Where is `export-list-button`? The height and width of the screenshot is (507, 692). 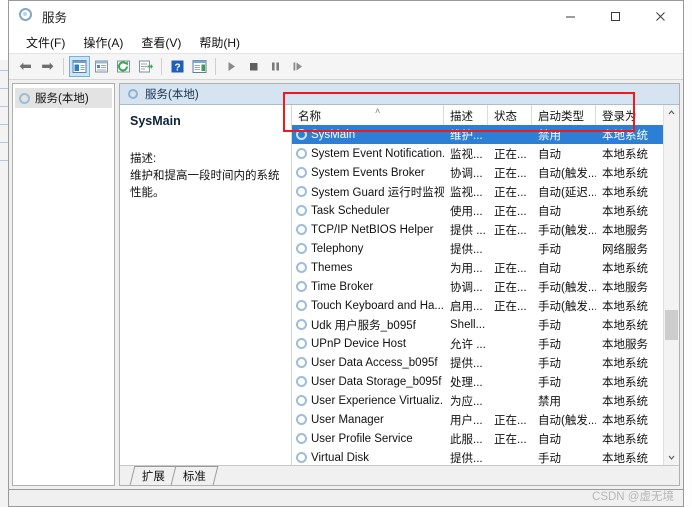 export-list-button is located at coordinates (145, 66).